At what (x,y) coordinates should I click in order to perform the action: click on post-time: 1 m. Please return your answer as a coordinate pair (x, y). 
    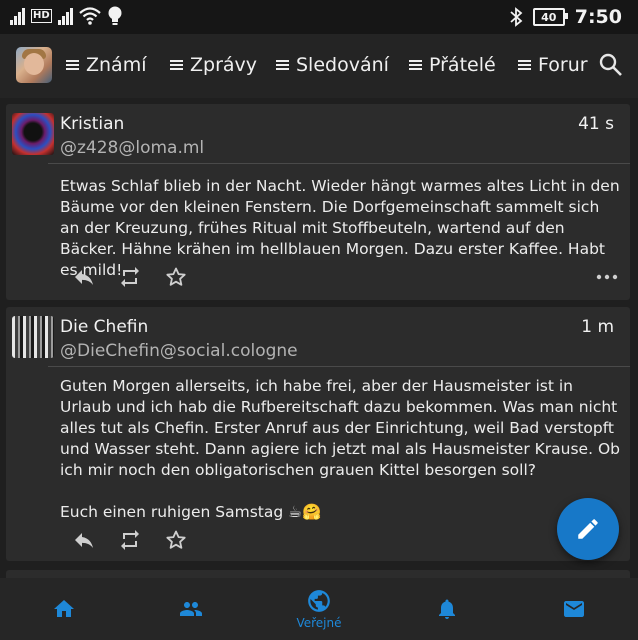
    Looking at the image, I should click on (597, 327).